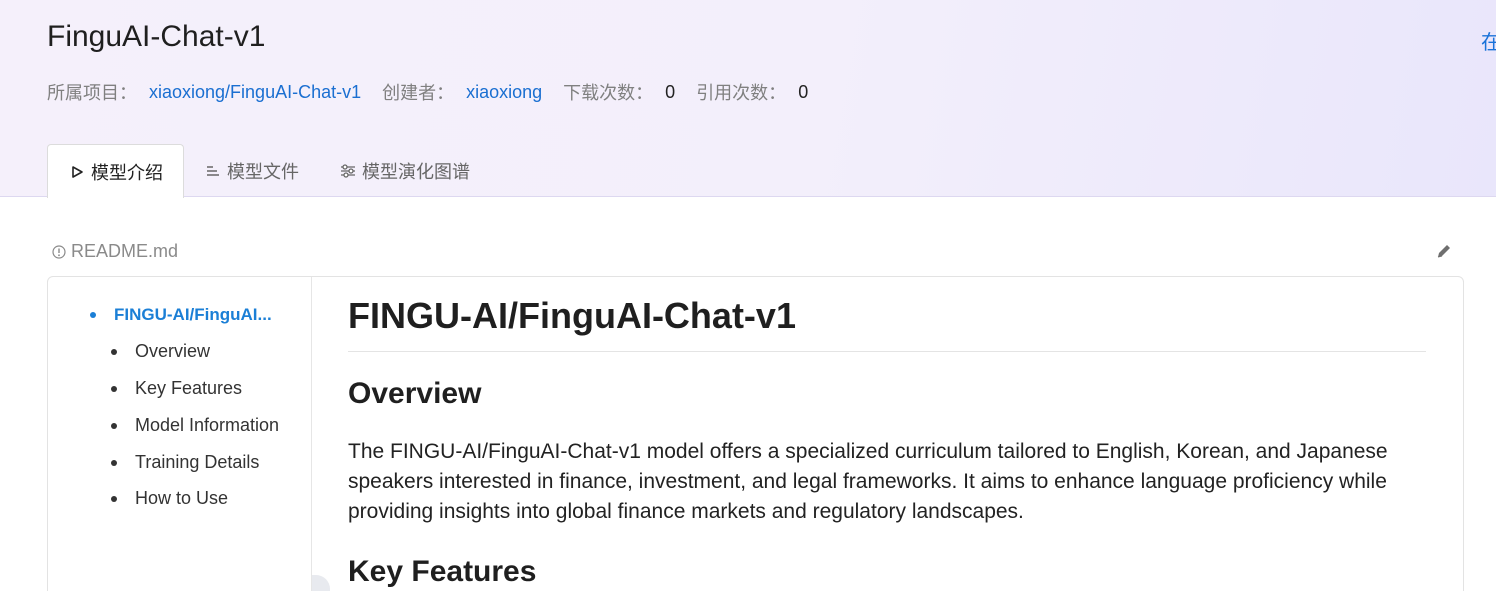  What do you see at coordinates (156, 36) in the screenshot?
I see `page-title: FinguAI-Chat-v1` at bounding box center [156, 36].